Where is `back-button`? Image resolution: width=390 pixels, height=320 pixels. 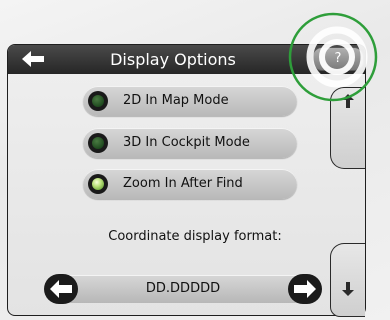 back-button is located at coordinates (32, 59).